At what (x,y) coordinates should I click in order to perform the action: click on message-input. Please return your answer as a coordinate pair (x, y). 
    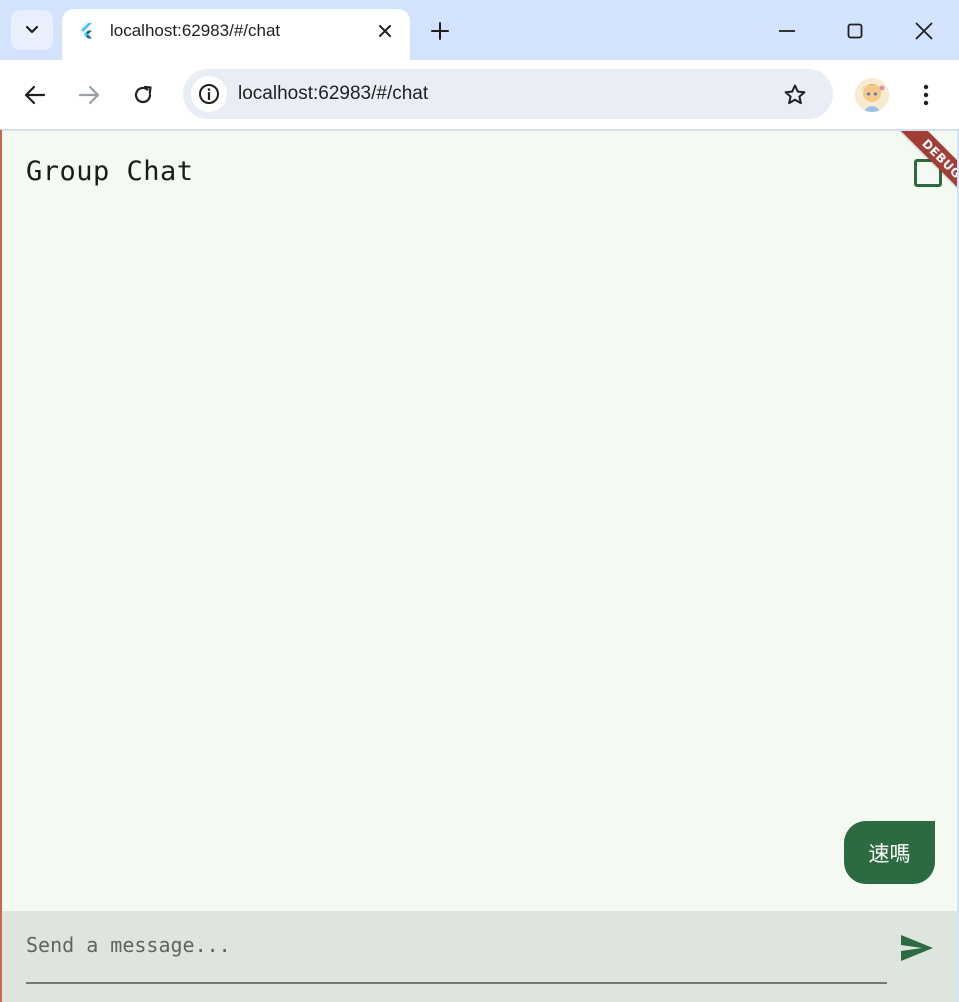
    Looking at the image, I should click on (456, 945).